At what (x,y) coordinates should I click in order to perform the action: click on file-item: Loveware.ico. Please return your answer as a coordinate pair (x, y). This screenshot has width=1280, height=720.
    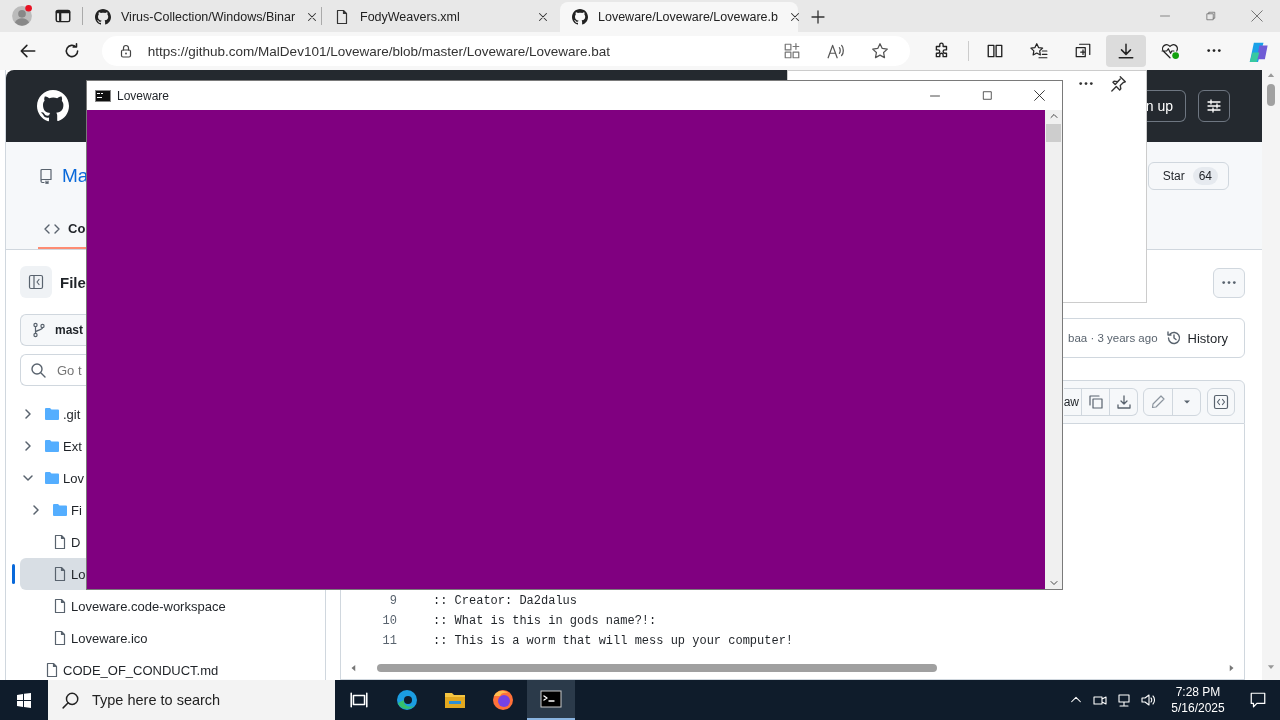
    Looking at the image, I should click on (85, 638).